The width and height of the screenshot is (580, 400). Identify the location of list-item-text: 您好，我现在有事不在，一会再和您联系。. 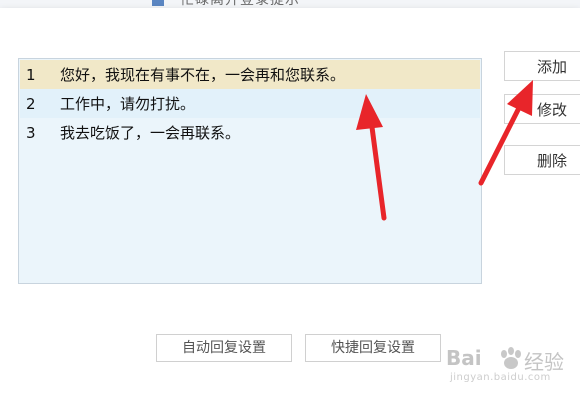
(203, 75).